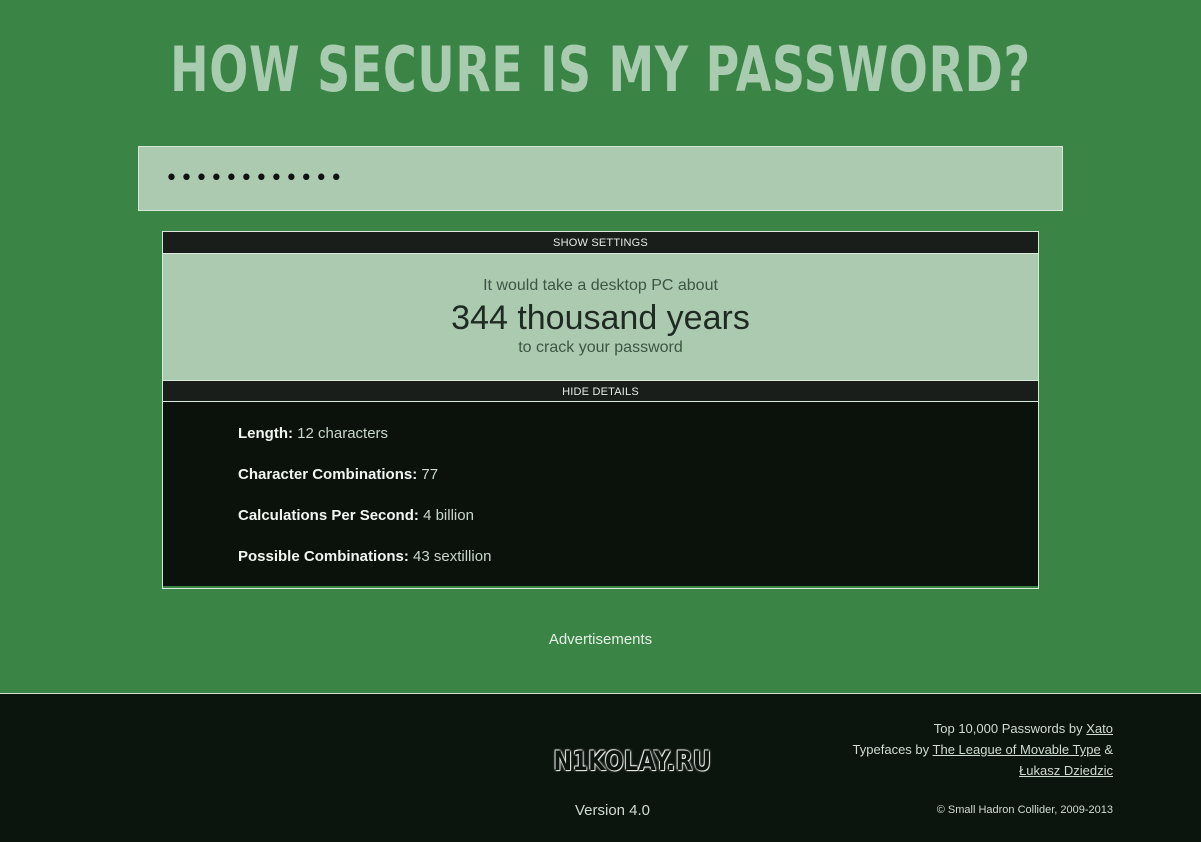 The width and height of the screenshot is (1201, 842). I want to click on detail-length: Length: 12 characters, so click(638, 434).